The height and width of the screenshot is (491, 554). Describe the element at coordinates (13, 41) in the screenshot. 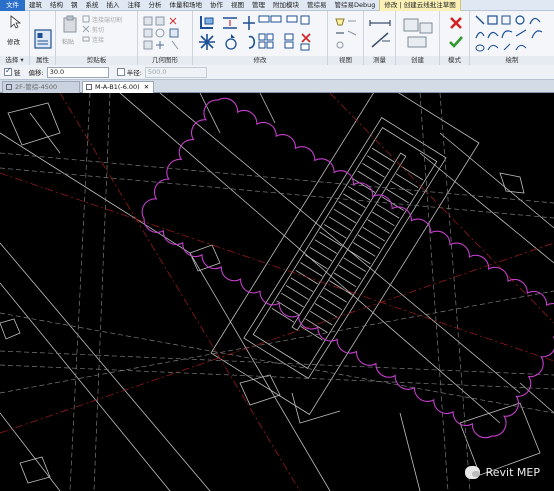

I see `modify-button: 修改` at that location.